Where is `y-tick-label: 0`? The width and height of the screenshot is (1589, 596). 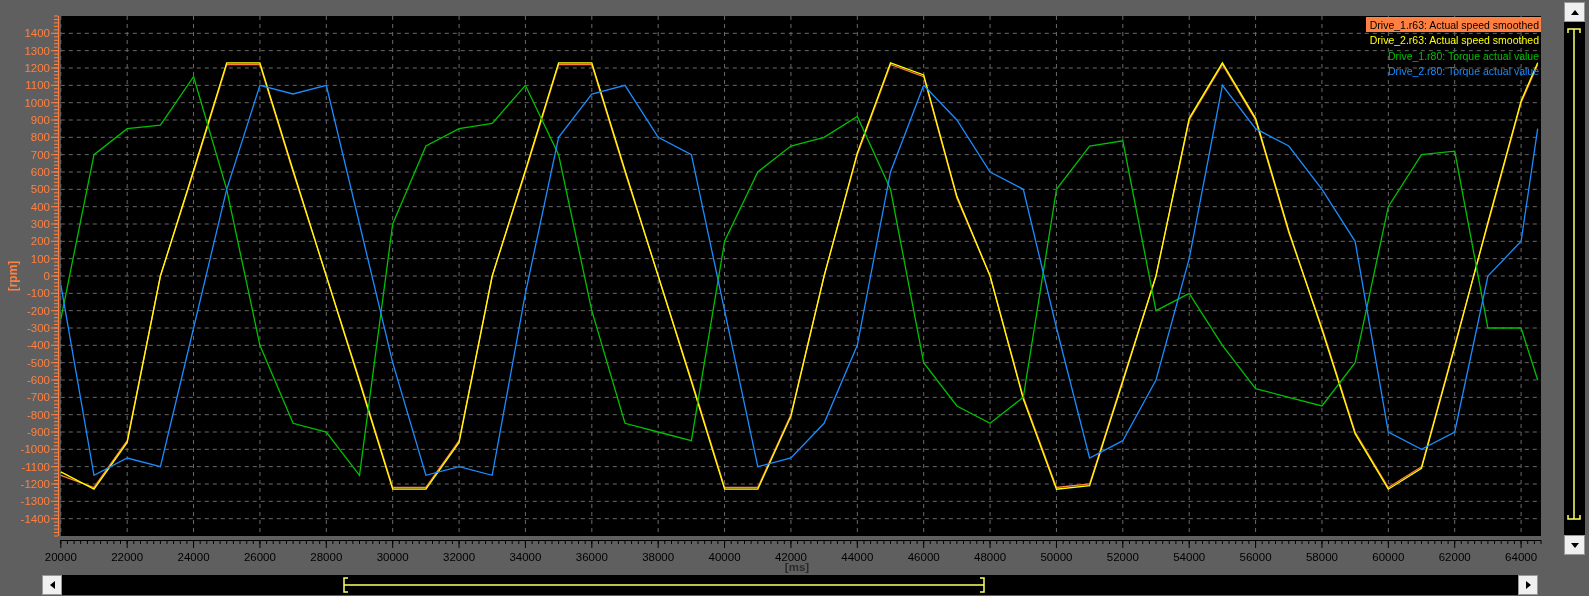
y-tick-label: 0 is located at coordinates (46, 276).